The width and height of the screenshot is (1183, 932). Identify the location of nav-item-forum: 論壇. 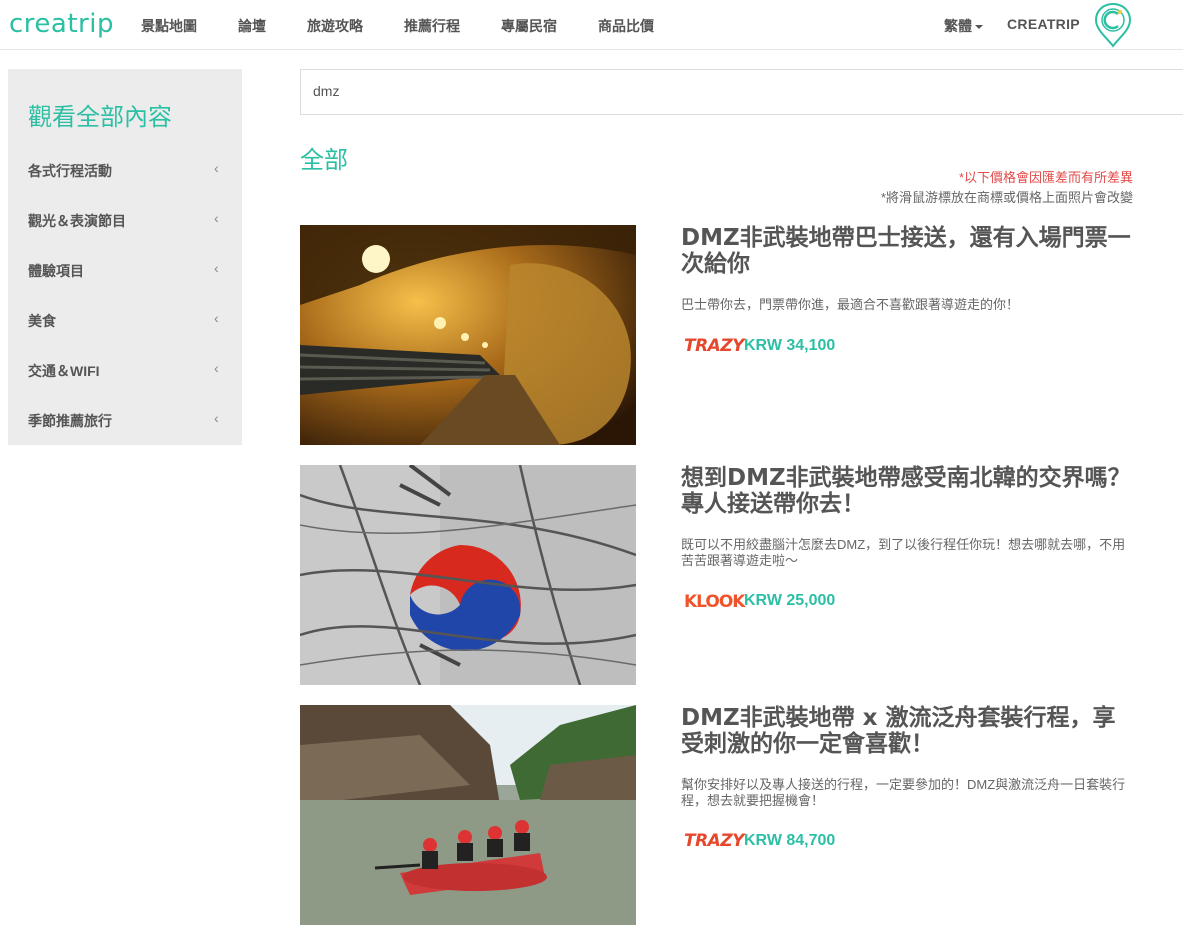
(252, 26).